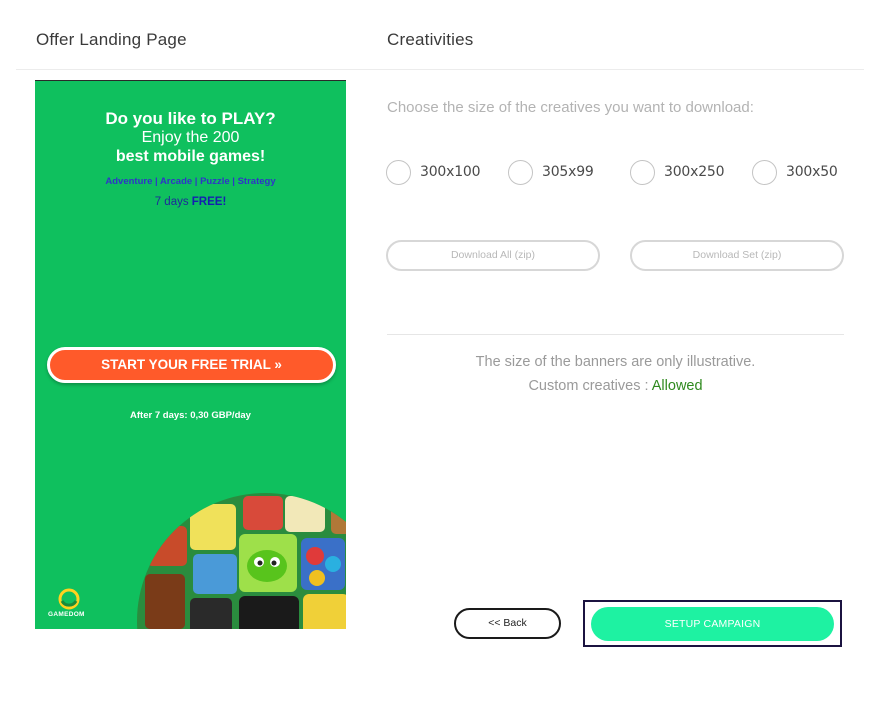 This screenshot has height=702, width=878. What do you see at coordinates (241, 561) in the screenshot?
I see `games-globe-image` at bounding box center [241, 561].